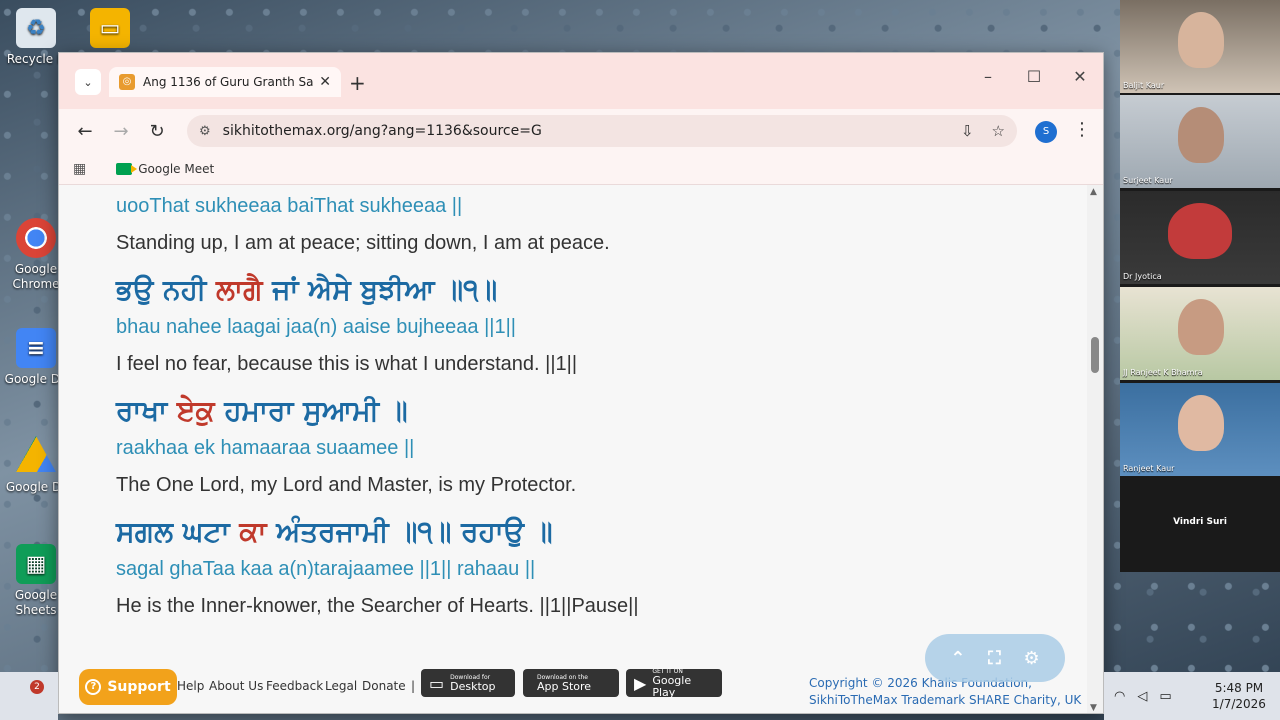 The image size is (1280, 720). I want to click on sikhitothemax-favicon-icon: ◎, so click(127, 82).